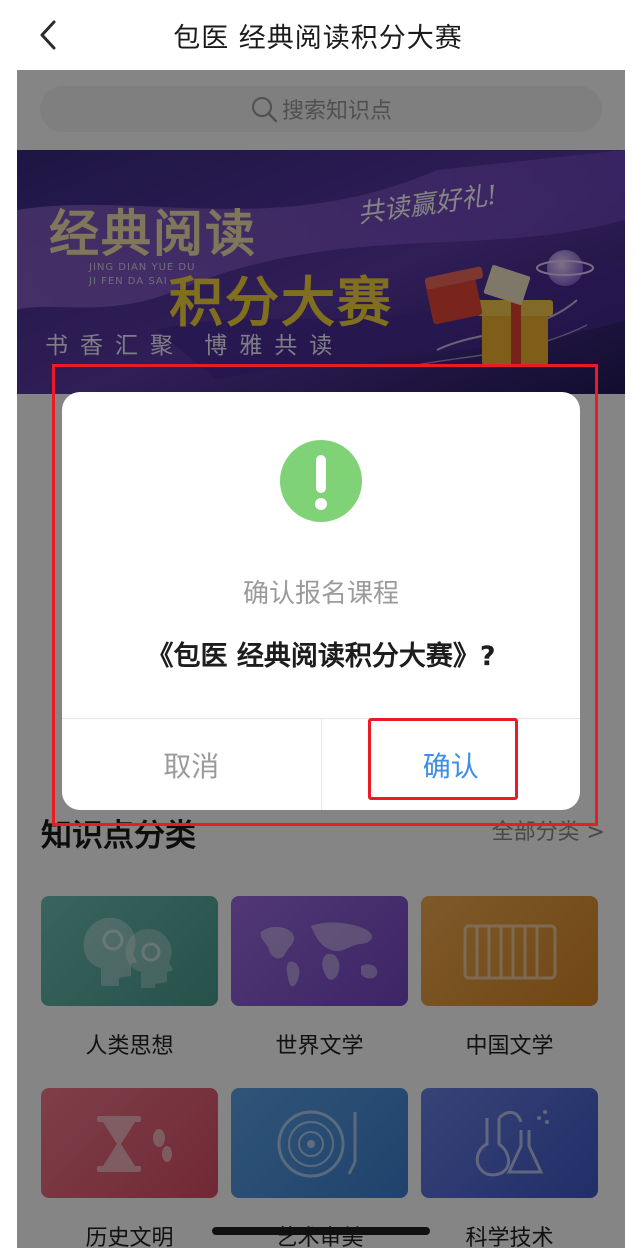 This screenshot has width=636, height=1248. I want to click on home-indicator, so click(321, 1231).